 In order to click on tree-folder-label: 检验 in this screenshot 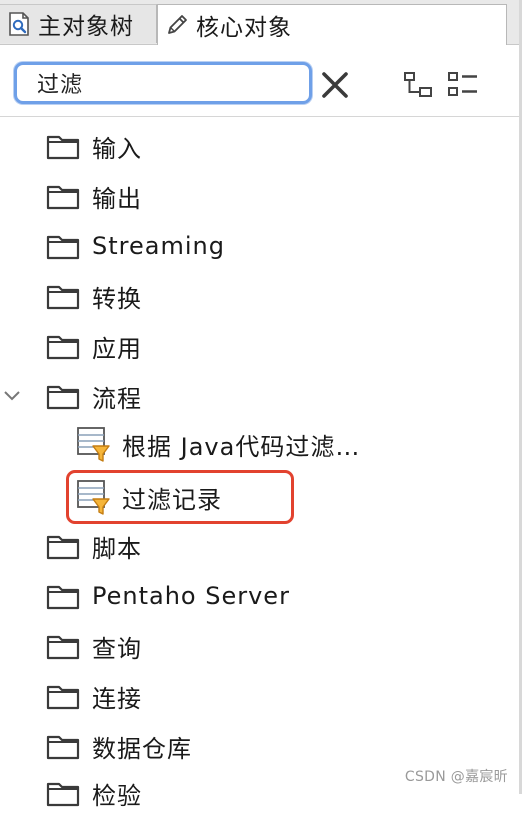, I will do `click(117, 795)`.